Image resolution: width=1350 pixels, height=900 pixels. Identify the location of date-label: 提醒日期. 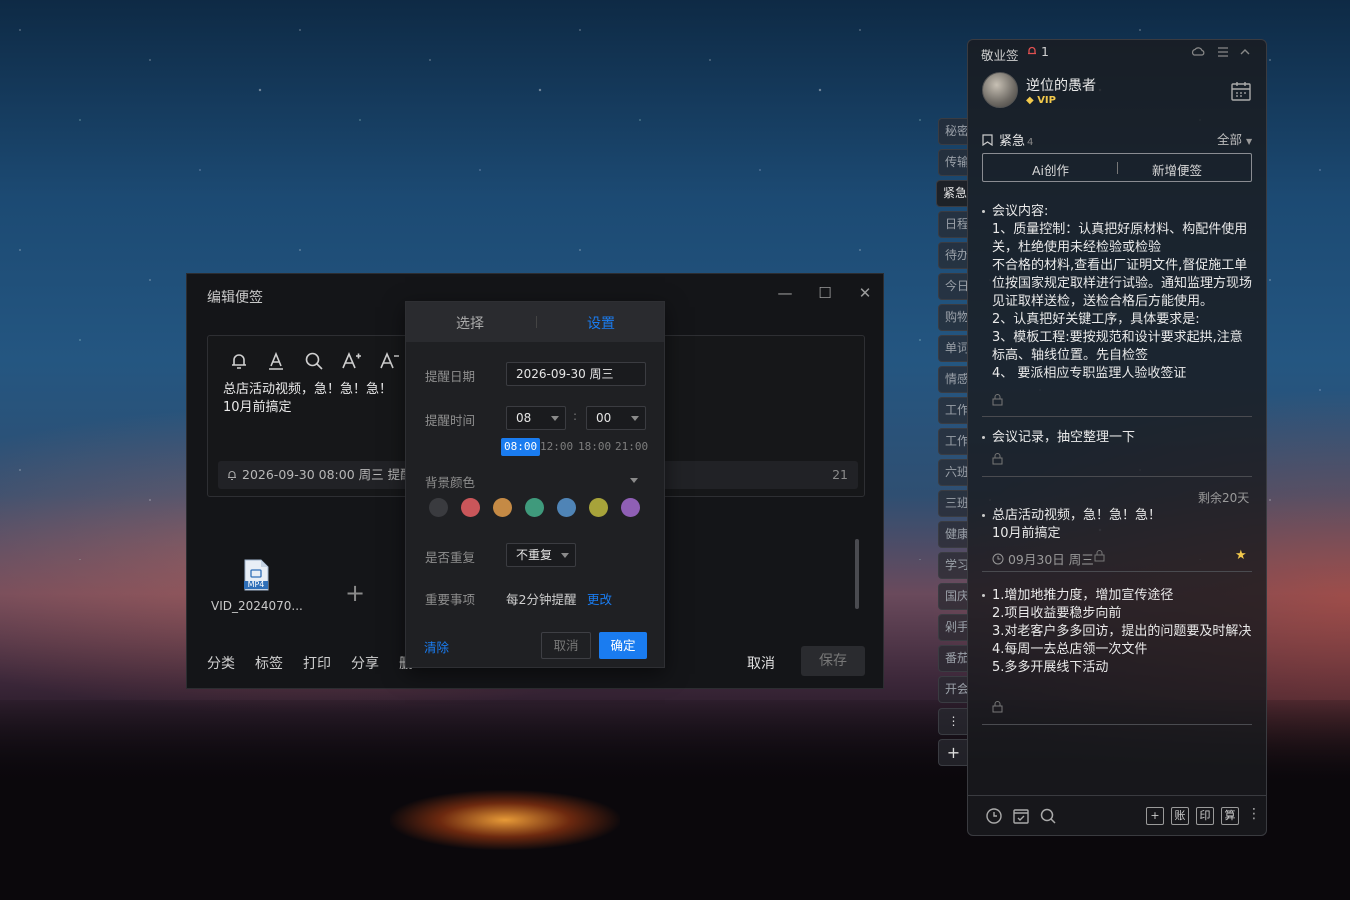
(450, 376).